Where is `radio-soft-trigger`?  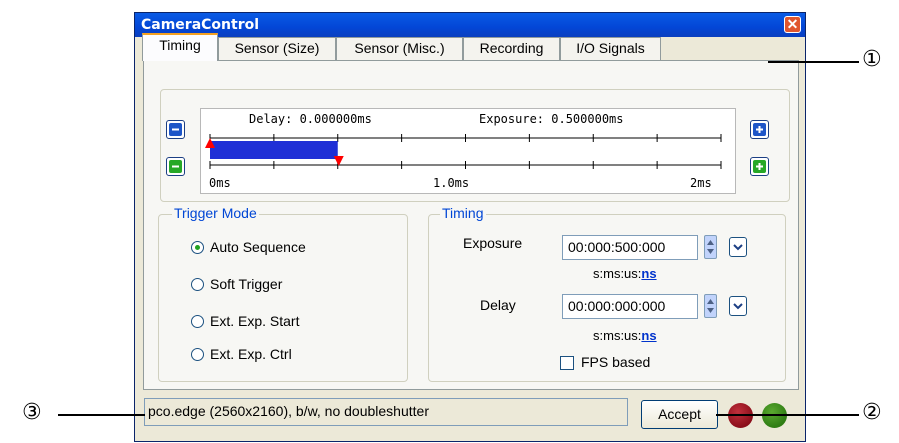 radio-soft-trigger is located at coordinates (197, 284).